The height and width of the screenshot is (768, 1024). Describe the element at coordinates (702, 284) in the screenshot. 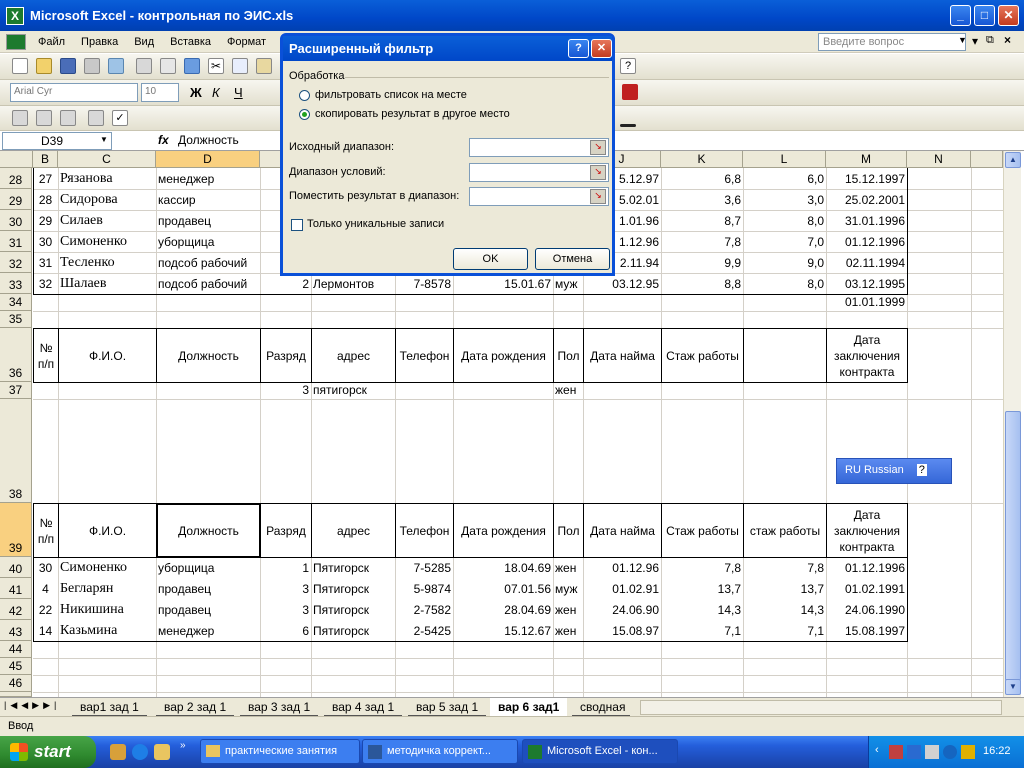

I see `cell-experience: 8,8` at that location.